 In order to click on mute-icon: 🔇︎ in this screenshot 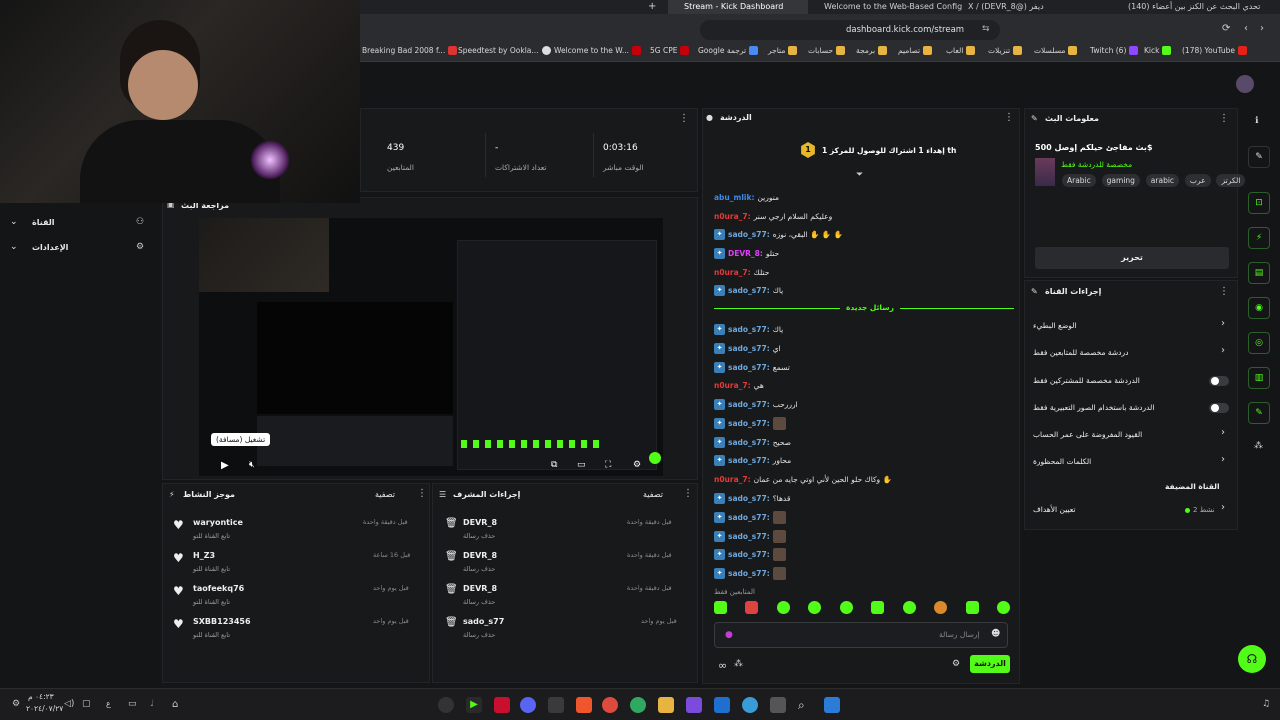, I will do `click(252, 465)`.